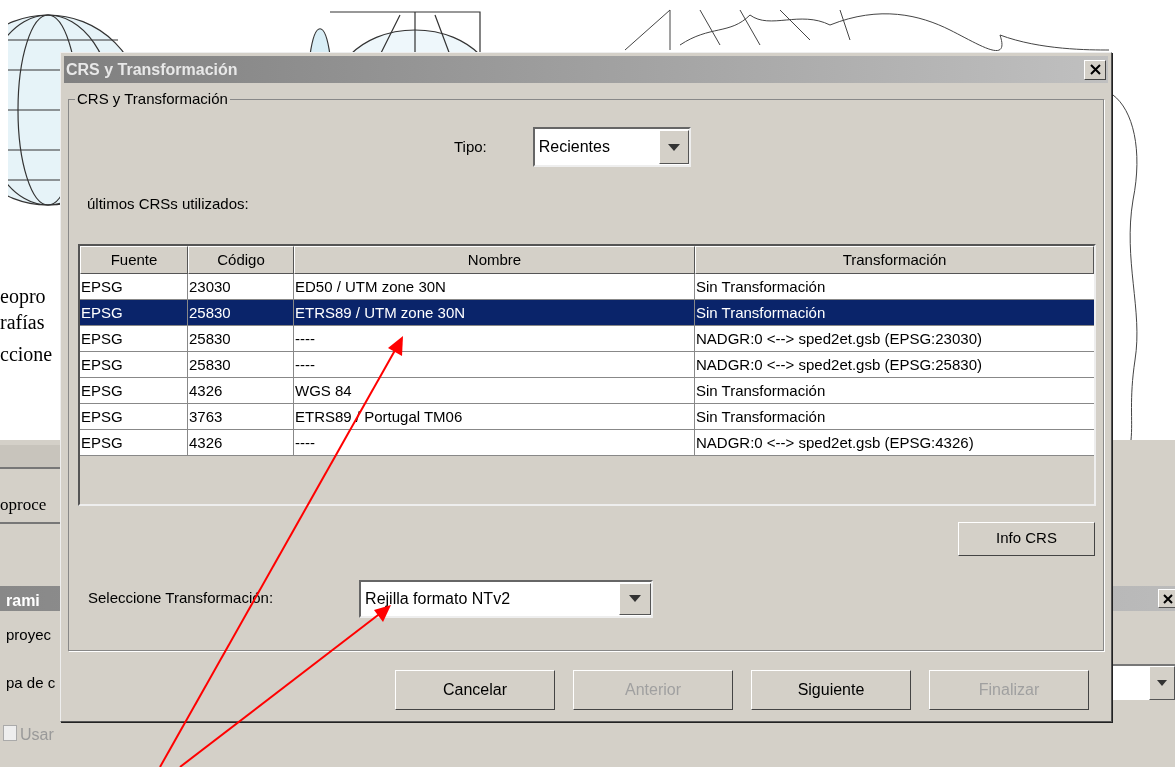 This screenshot has height=767, width=1175. What do you see at coordinates (134, 259) in the screenshot?
I see `column-header: Fuente` at bounding box center [134, 259].